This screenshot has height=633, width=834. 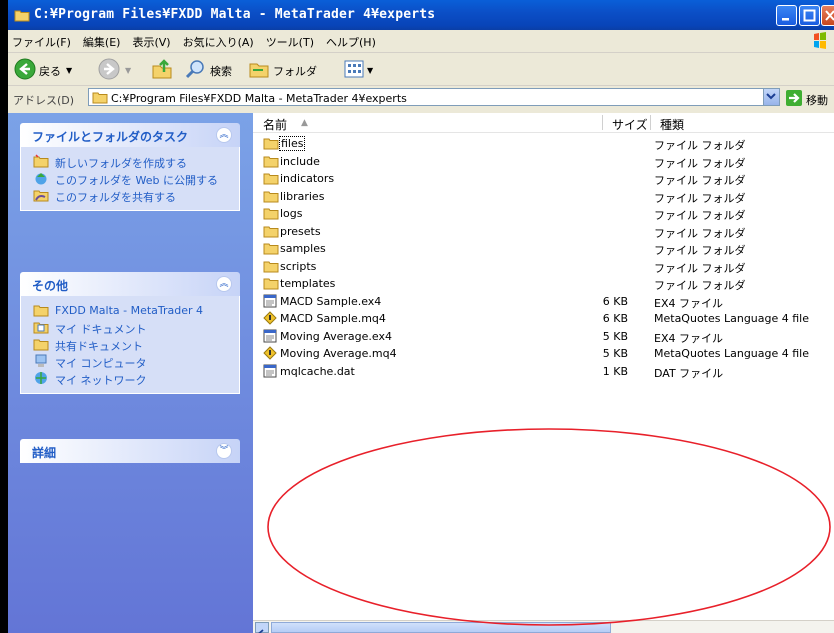 What do you see at coordinates (331, 301) in the screenshot?
I see `file-name: MACD Sample.ex4` at bounding box center [331, 301].